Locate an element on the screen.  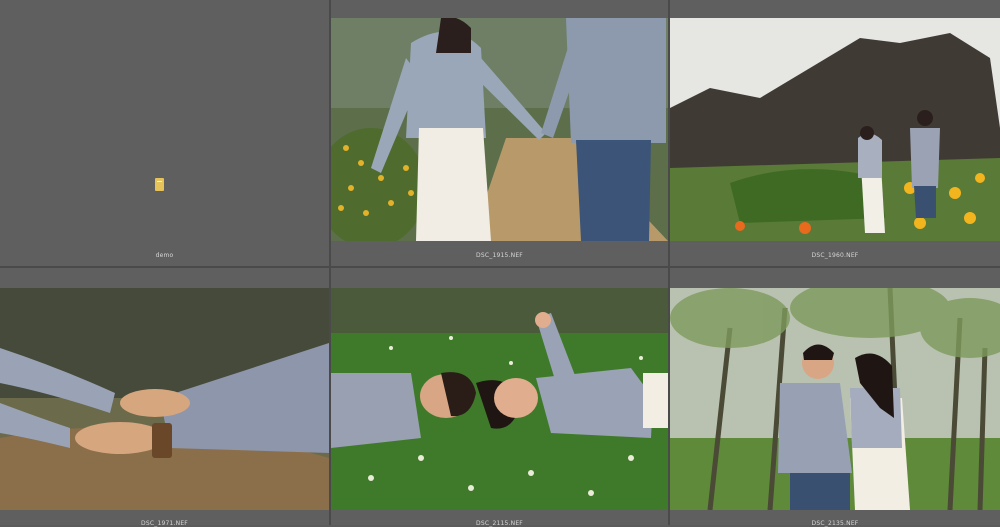
folder-icon is located at coordinates (159, 184).